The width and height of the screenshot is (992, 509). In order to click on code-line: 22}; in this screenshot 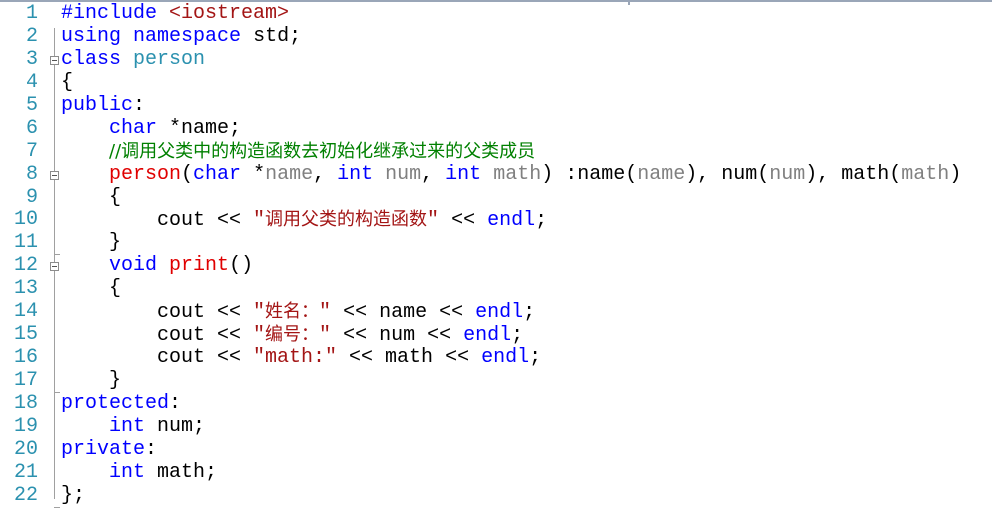, I will do `click(496, 495)`.